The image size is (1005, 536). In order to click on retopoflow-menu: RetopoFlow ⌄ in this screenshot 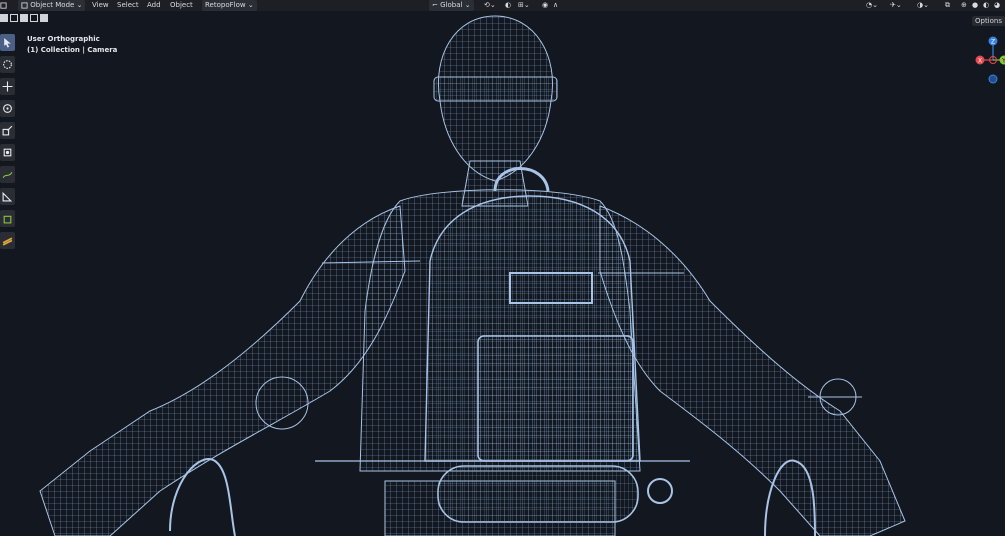, I will do `click(229, 5)`.